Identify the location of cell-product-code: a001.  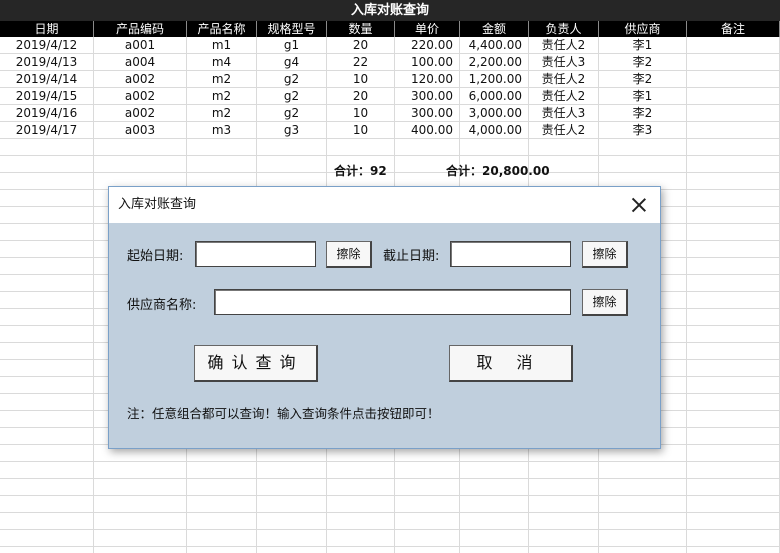
(140, 45).